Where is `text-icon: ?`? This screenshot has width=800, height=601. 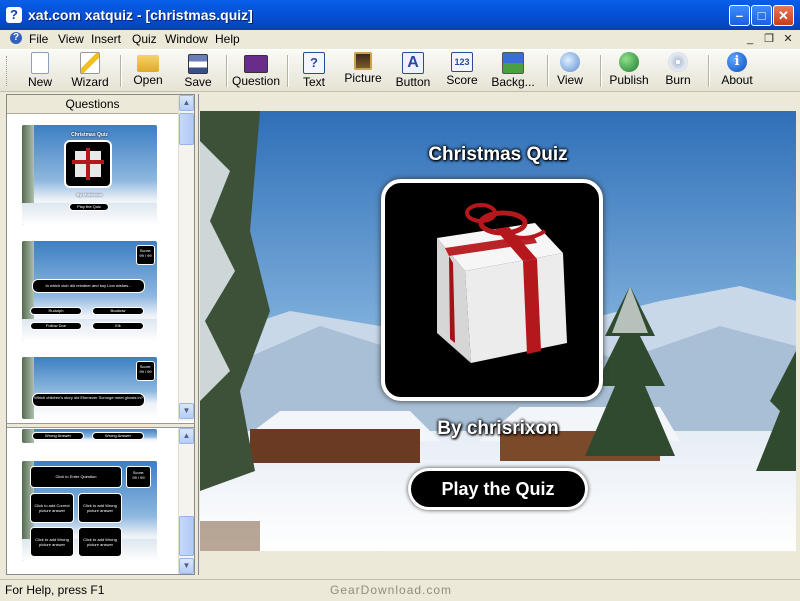 text-icon: ? is located at coordinates (314, 63).